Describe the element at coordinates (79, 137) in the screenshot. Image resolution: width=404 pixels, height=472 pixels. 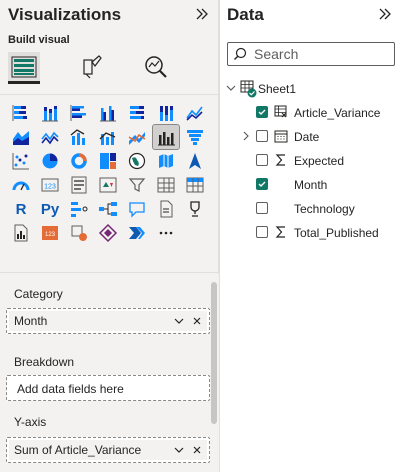
I see `line-and-stacked-column-chart-icon` at that location.